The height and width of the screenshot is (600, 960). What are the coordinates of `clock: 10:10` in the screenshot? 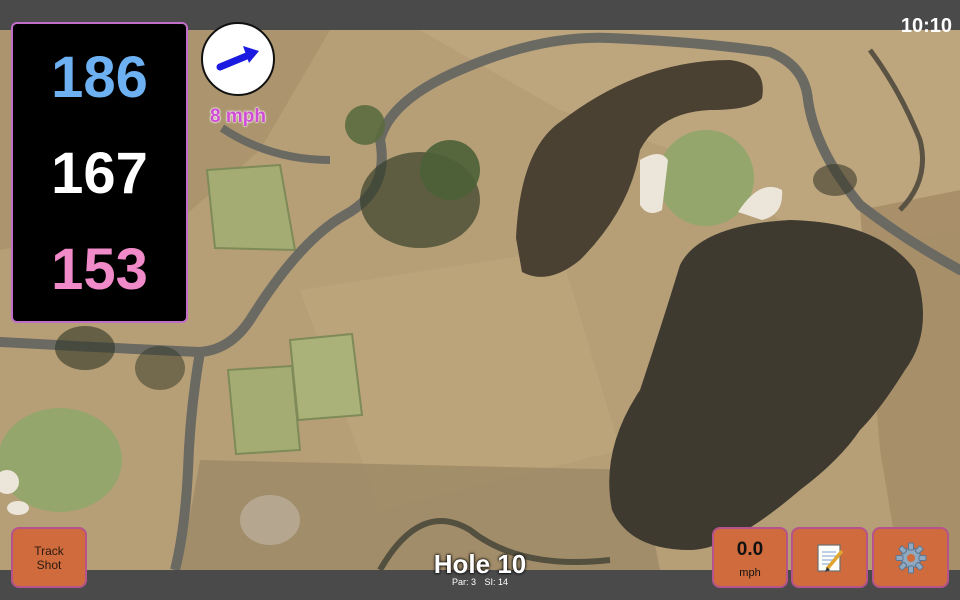 It's located at (926, 26).